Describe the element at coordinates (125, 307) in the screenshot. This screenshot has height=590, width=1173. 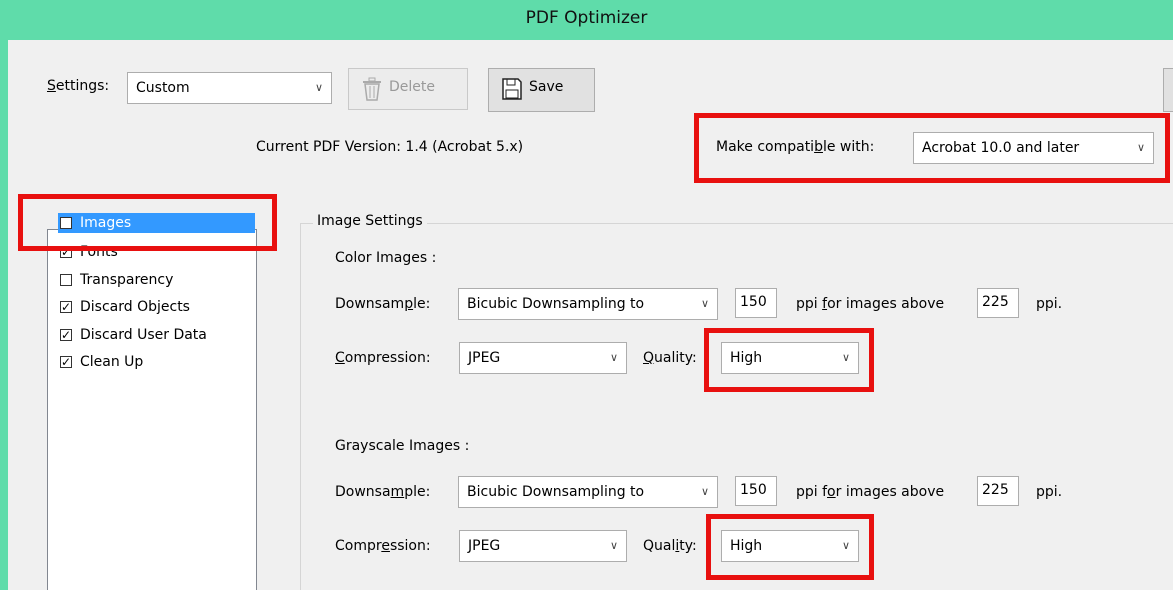
I see `panel-item-discard-objects: ✓ Discard Objects` at that location.